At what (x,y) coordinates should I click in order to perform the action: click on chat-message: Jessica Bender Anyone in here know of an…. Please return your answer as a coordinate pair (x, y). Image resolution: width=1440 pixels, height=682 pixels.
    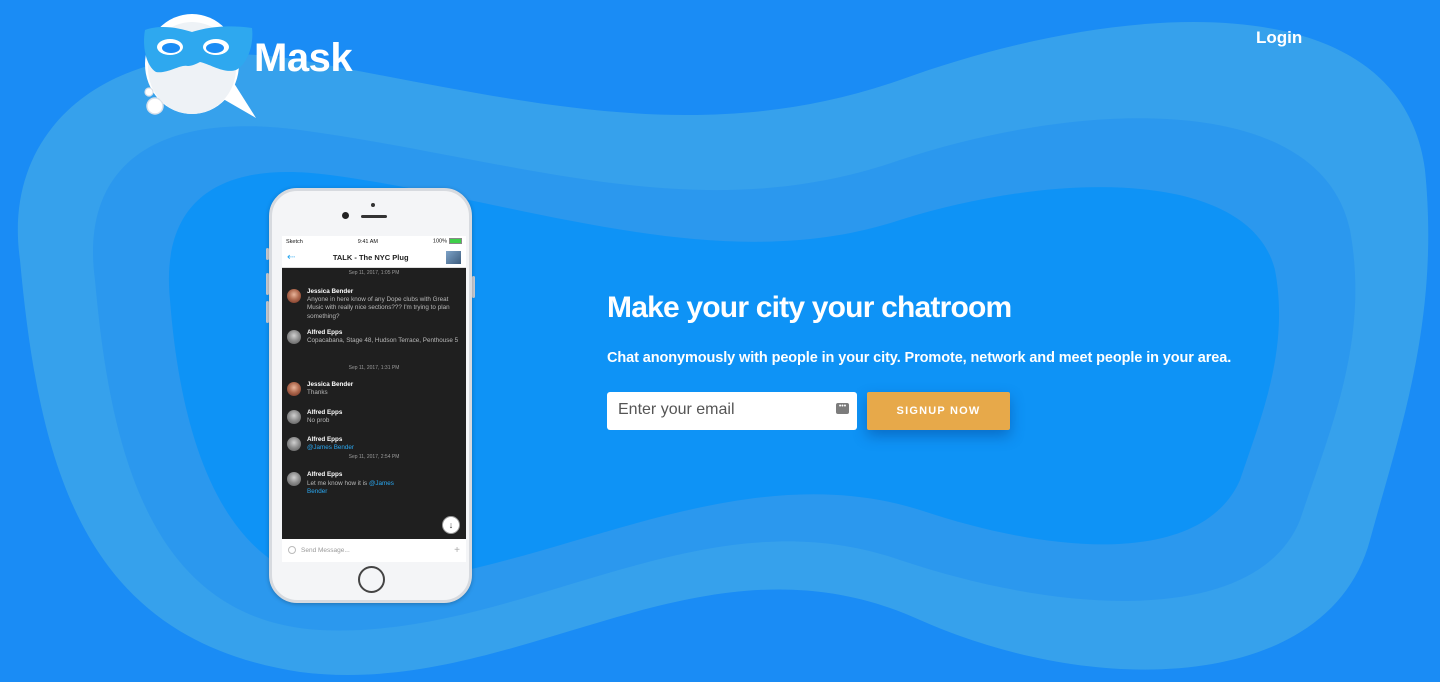
    Looking at the image, I should click on (374, 304).